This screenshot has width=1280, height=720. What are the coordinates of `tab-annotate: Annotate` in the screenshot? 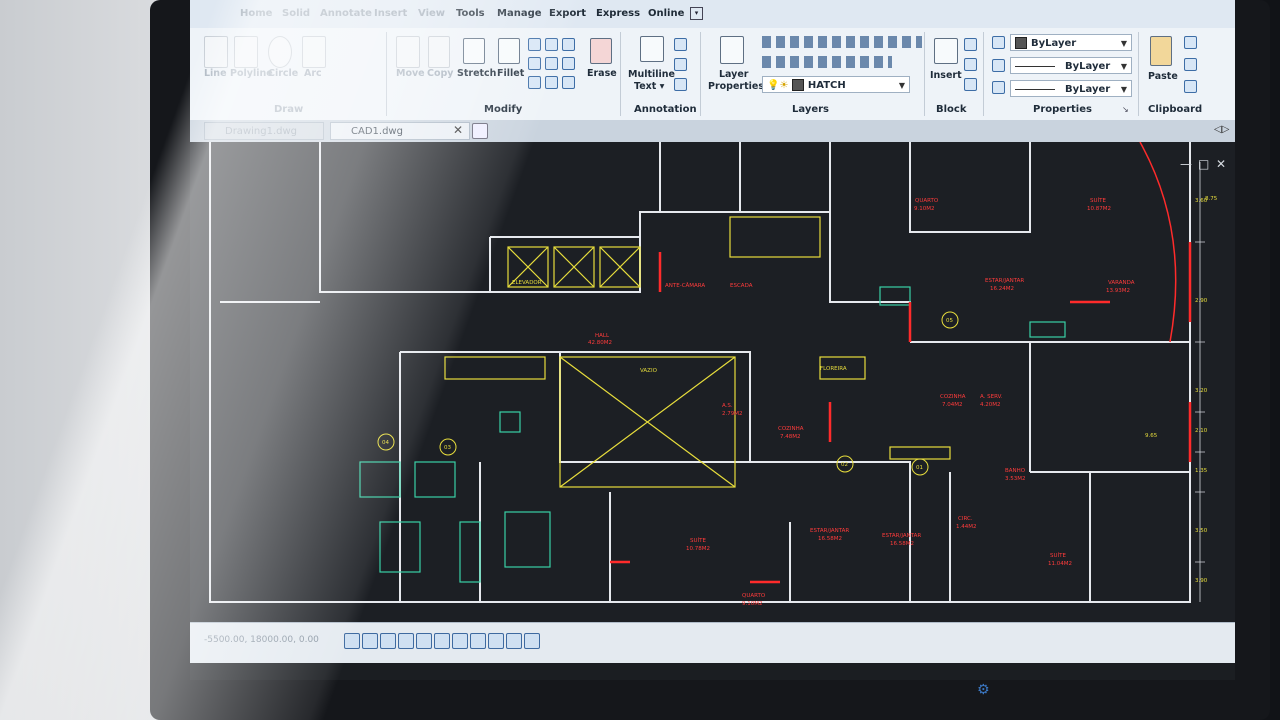 It's located at (346, 13).